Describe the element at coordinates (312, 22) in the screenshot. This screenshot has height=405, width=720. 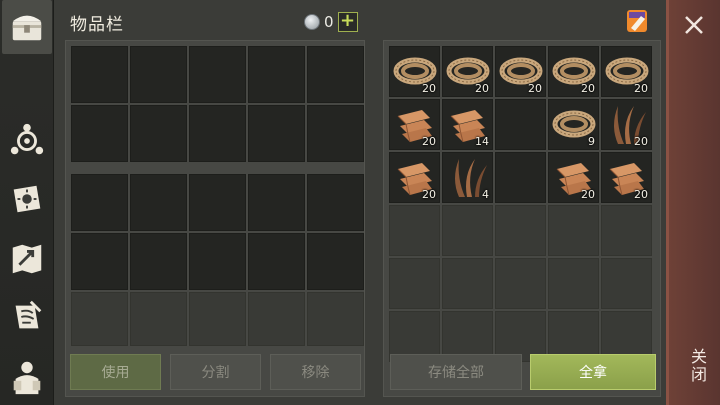
I see `silver-coin-icon` at that location.